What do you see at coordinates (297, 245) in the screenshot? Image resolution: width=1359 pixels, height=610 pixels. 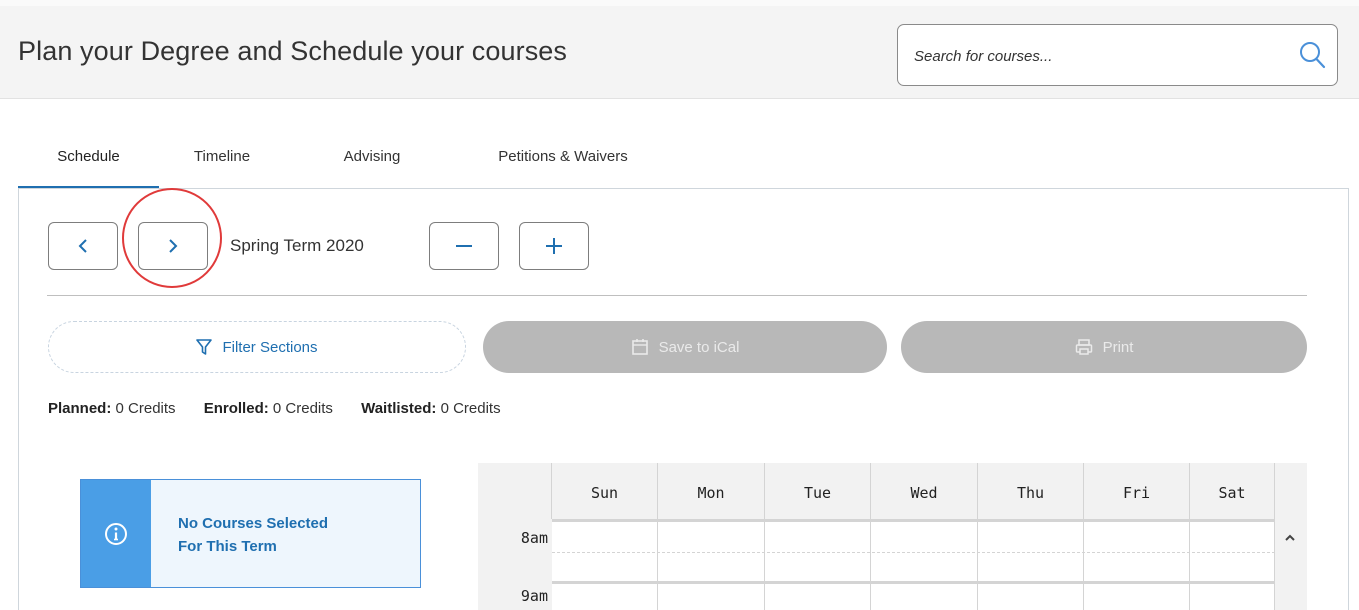 I see `term-label: Spring Term 2020` at bounding box center [297, 245].